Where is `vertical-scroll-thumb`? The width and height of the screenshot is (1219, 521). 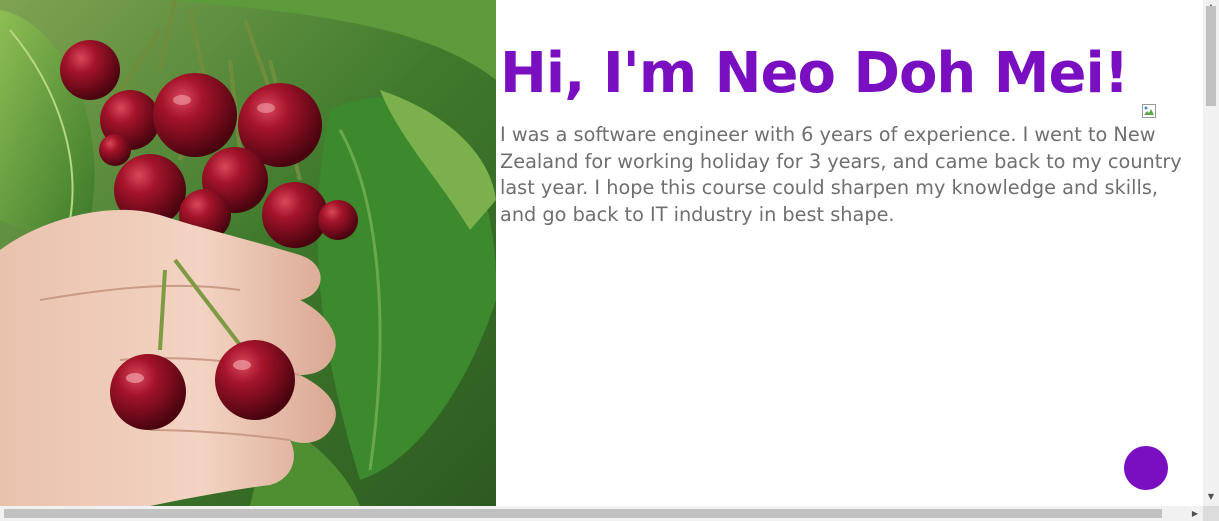
vertical-scroll-thumb is located at coordinates (1211, 56).